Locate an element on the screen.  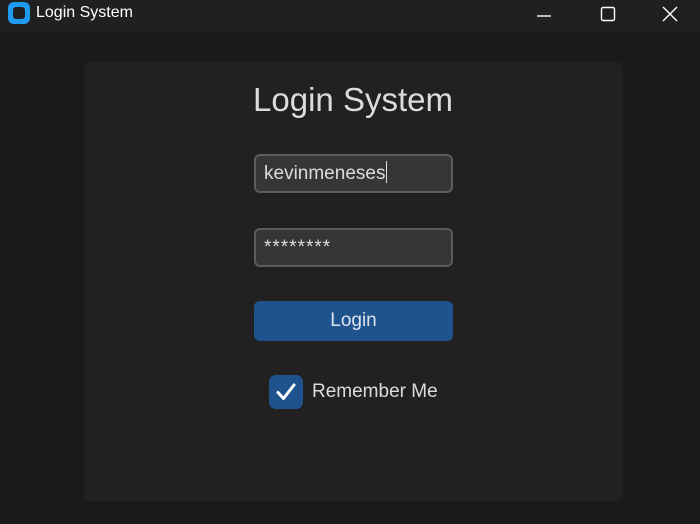
minimize-button is located at coordinates (544, 14).